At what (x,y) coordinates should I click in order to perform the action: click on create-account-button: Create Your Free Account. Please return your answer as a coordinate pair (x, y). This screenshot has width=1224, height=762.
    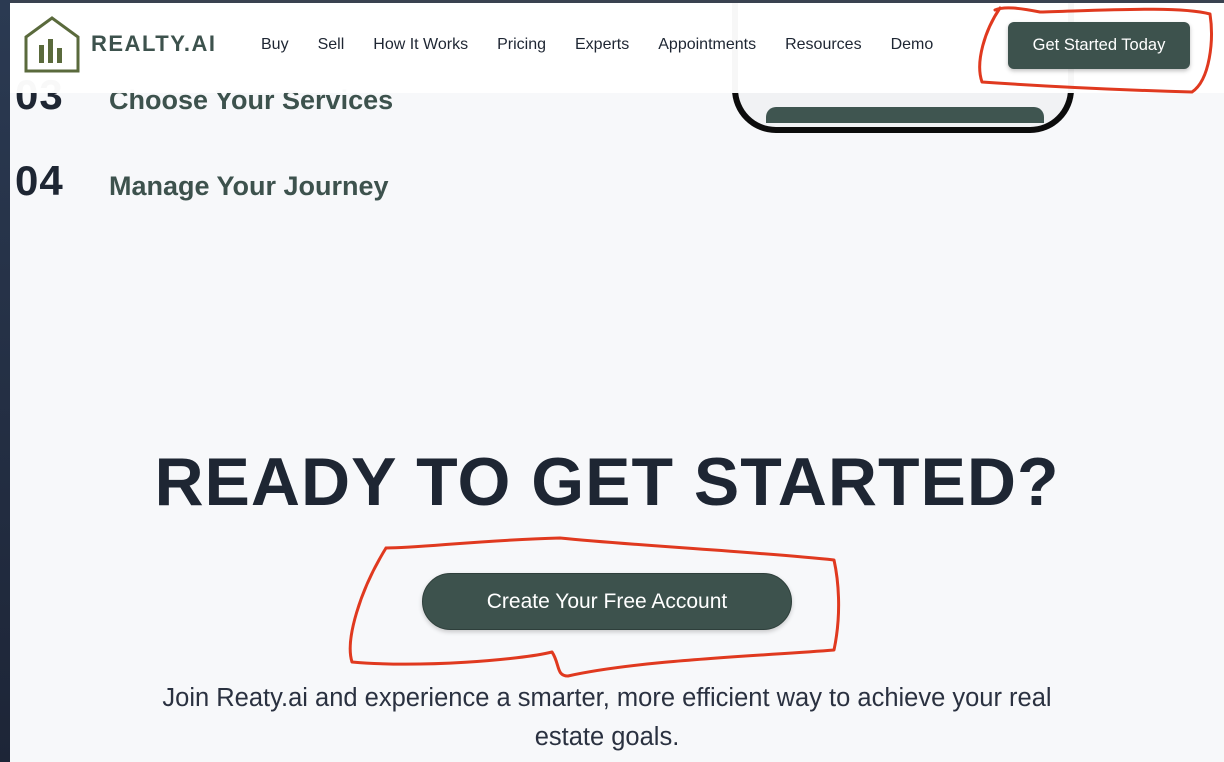
    Looking at the image, I should click on (607, 601).